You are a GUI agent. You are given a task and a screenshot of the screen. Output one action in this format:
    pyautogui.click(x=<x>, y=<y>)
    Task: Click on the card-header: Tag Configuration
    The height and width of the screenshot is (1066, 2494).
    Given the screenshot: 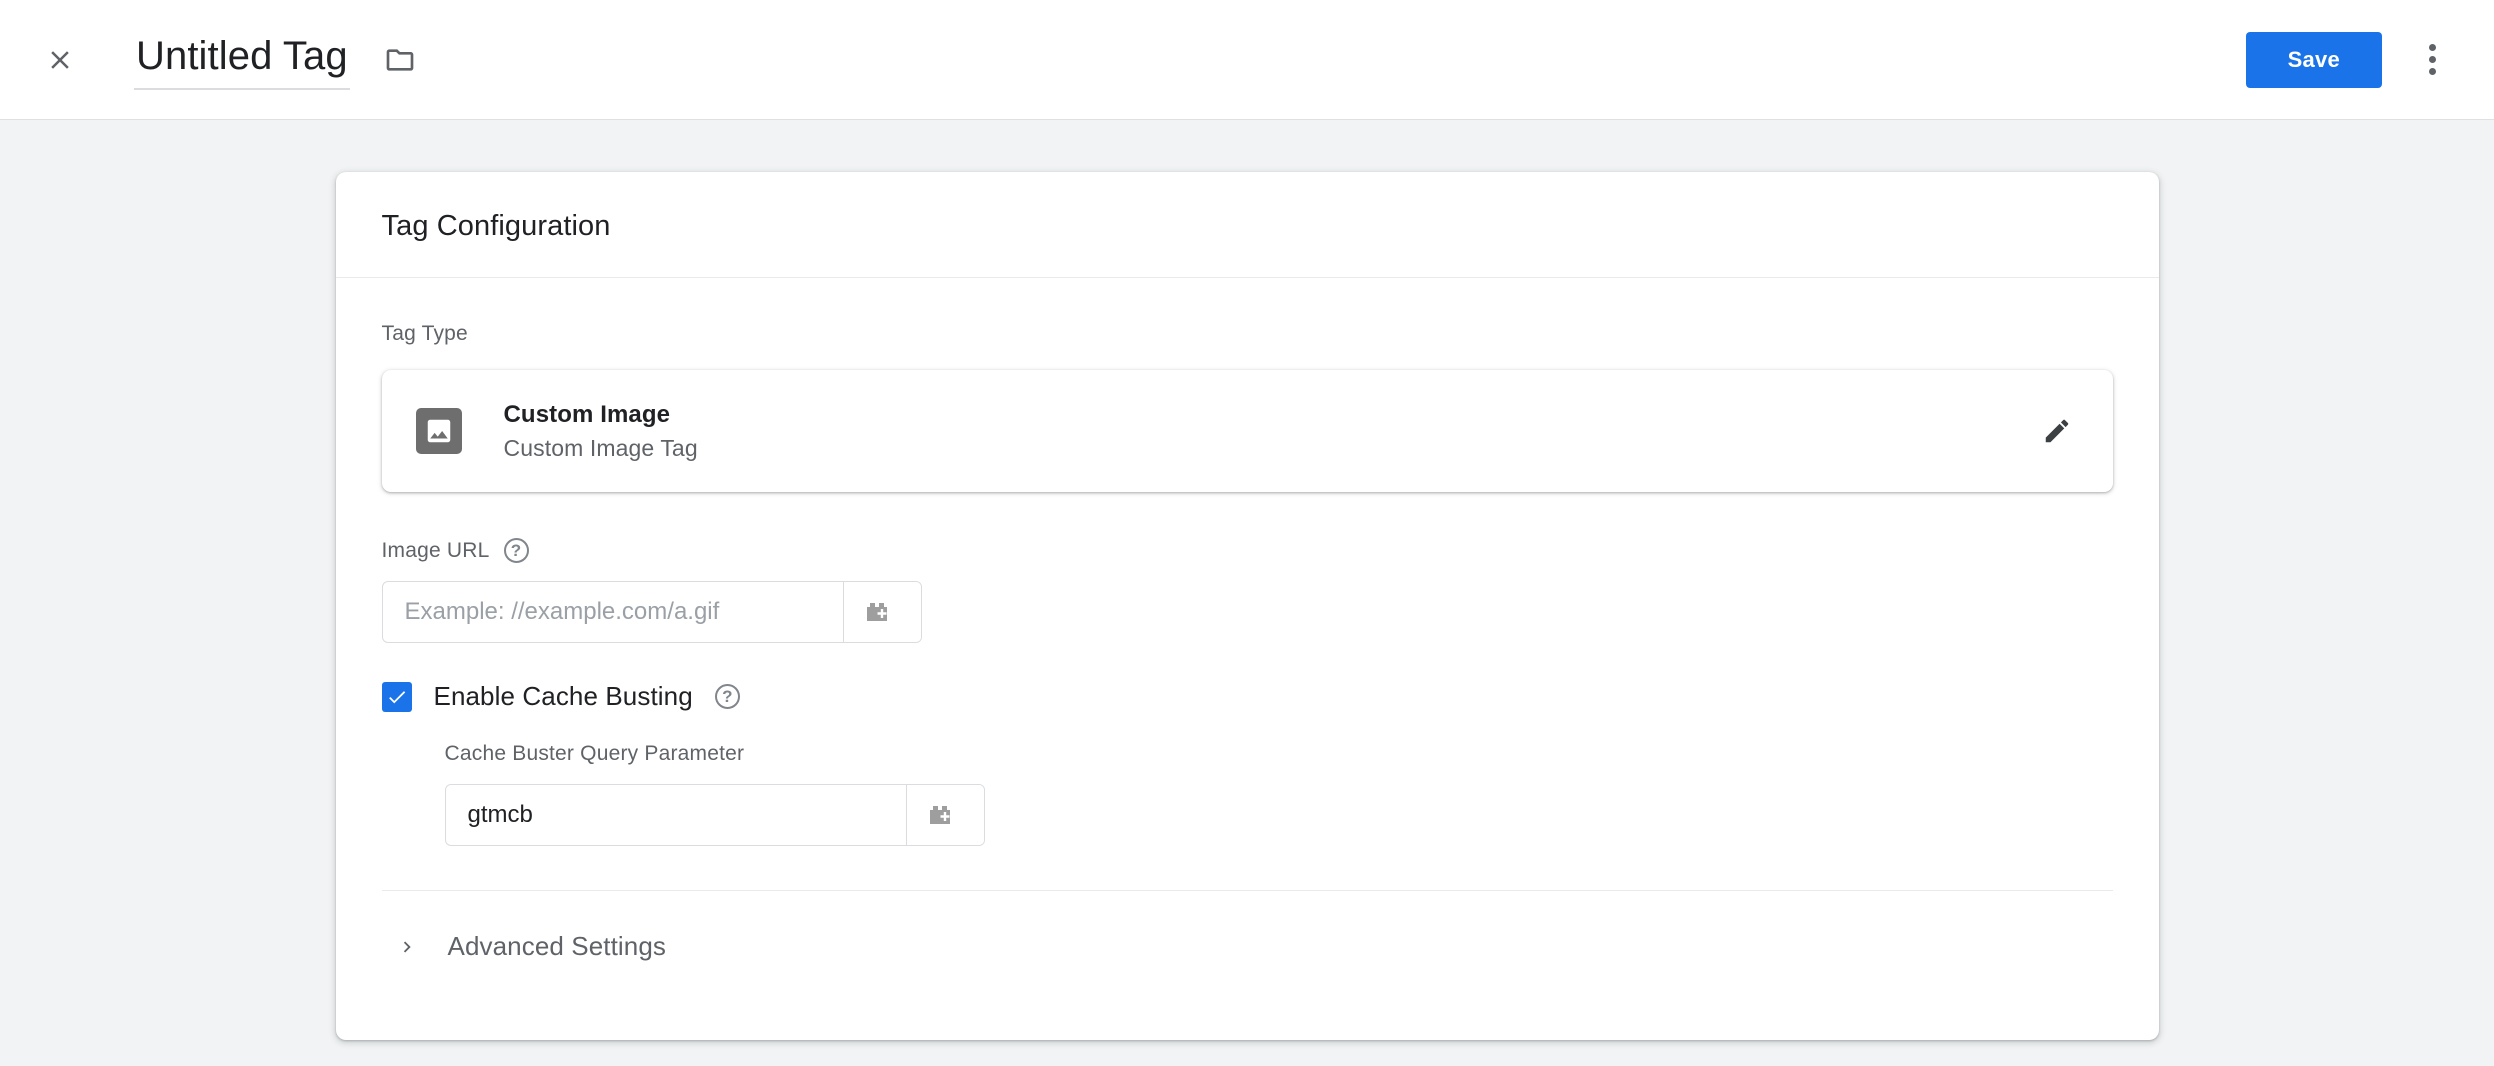 What is the action you would take?
    pyautogui.click(x=1247, y=225)
    